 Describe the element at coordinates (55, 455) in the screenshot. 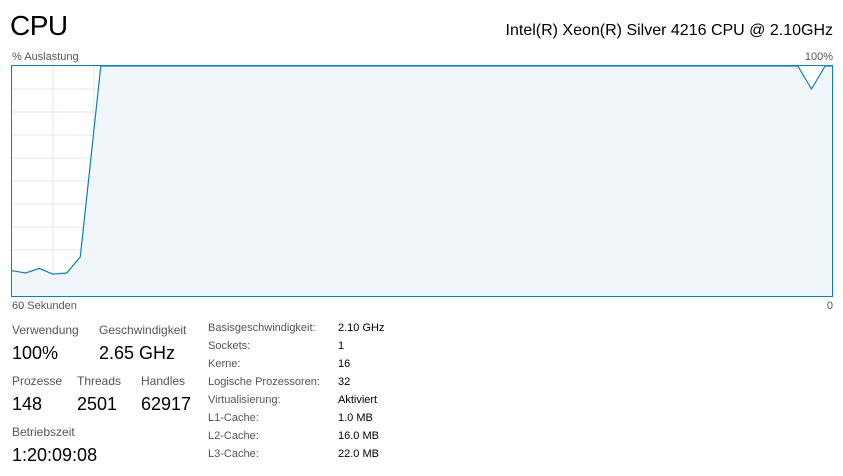

I see `uptime-value: 1:20:09:08` at that location.